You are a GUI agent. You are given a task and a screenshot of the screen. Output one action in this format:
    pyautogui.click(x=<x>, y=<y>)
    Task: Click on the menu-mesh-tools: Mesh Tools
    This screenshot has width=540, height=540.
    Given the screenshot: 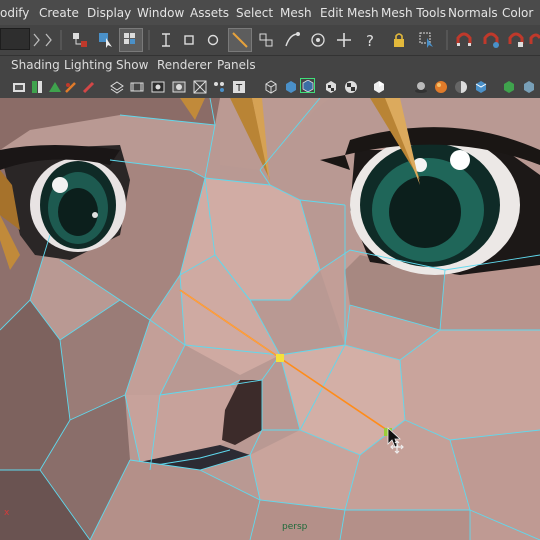 What is the action you would take?
    pyautogui.click(x=413, y=13)
    